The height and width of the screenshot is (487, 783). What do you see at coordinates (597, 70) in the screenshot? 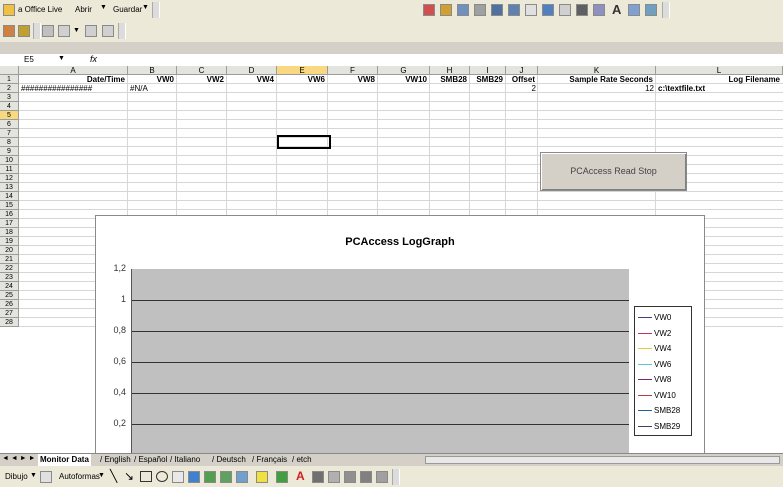
I see `column-header-k: K` at bounding box center [597, 70].